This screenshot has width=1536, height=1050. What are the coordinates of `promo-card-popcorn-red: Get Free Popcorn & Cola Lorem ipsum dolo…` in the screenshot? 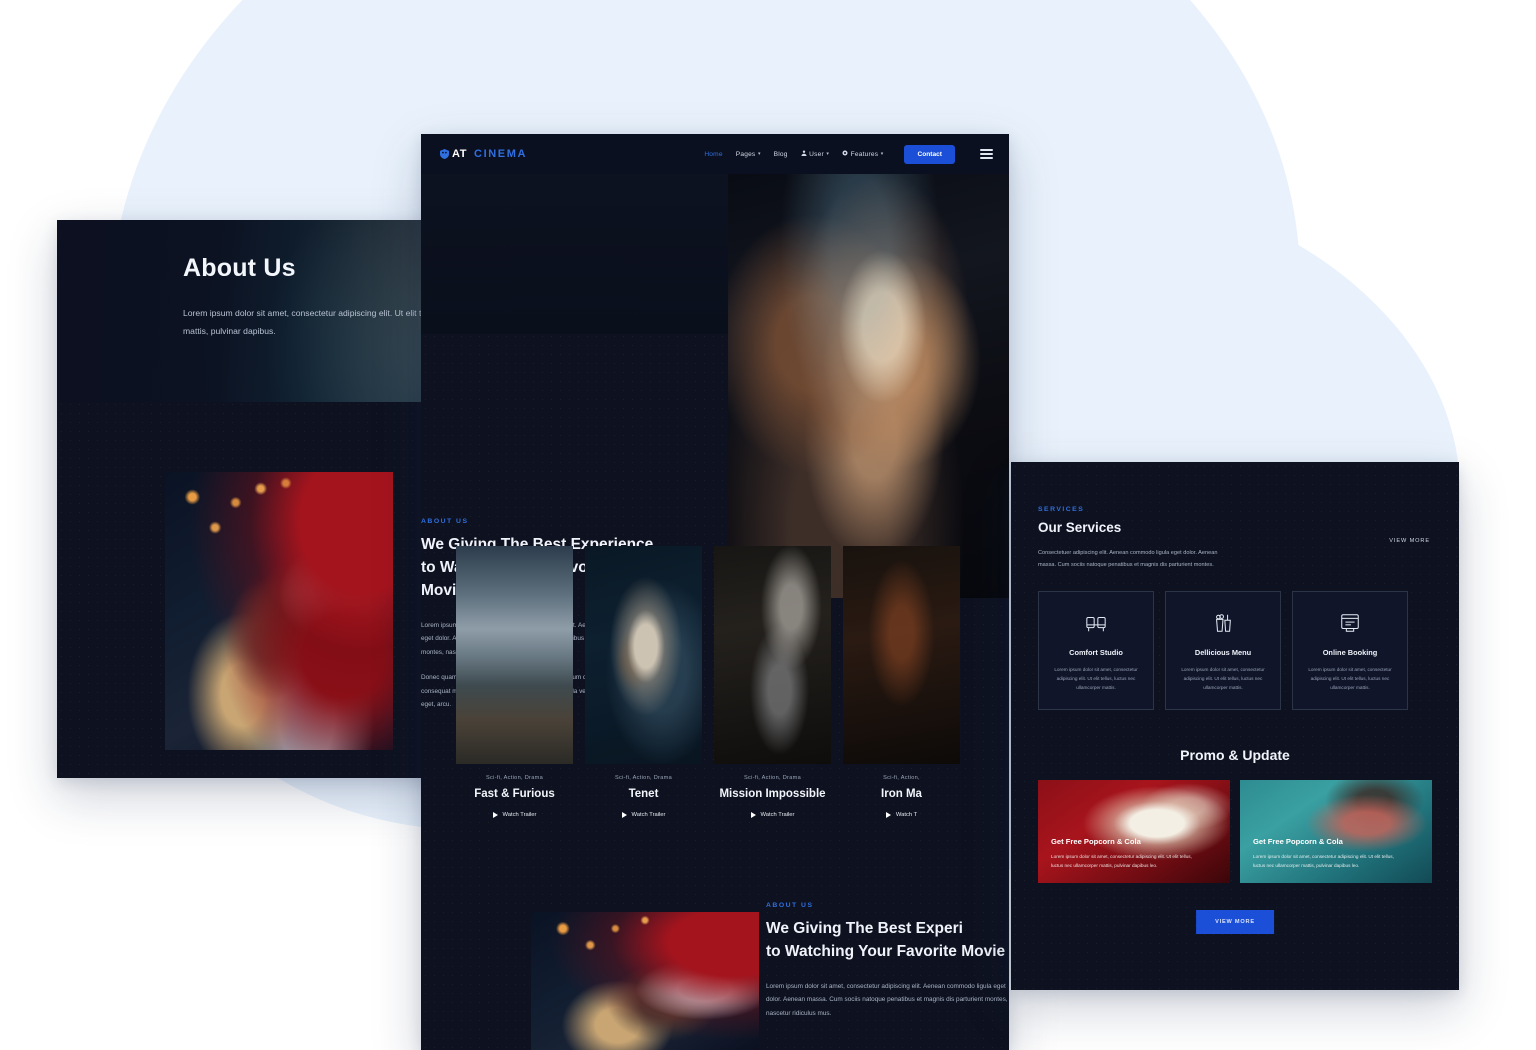 It's located at (1134, 831).